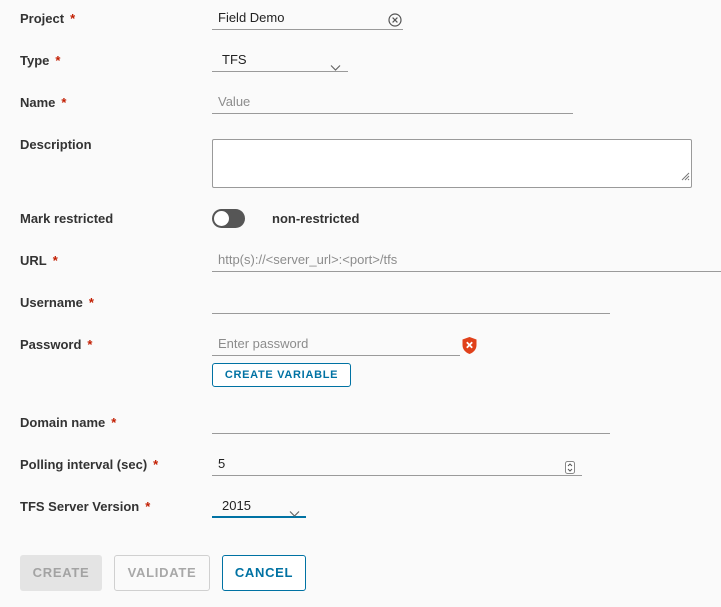 This screenshot has width=721, height=607. What do you see at coordinates (56, 344) in the screenshot?
I see `password-label: Password *` at bounding box center [56, 344].